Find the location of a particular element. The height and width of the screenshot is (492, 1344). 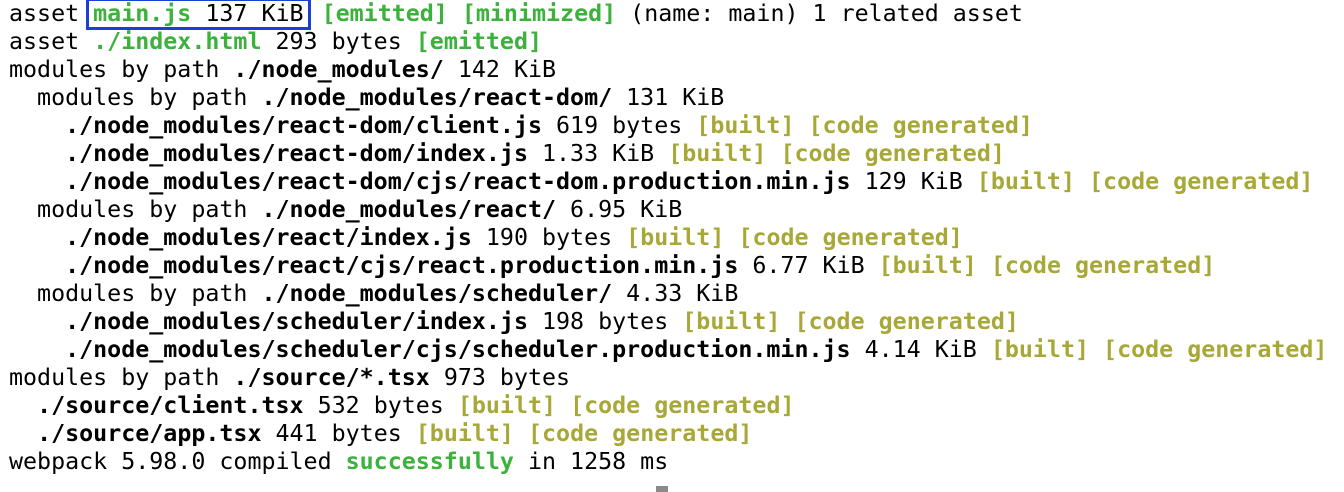

terminal-text-segment: ./source/client.tsx is located at coordinates (170, 405).